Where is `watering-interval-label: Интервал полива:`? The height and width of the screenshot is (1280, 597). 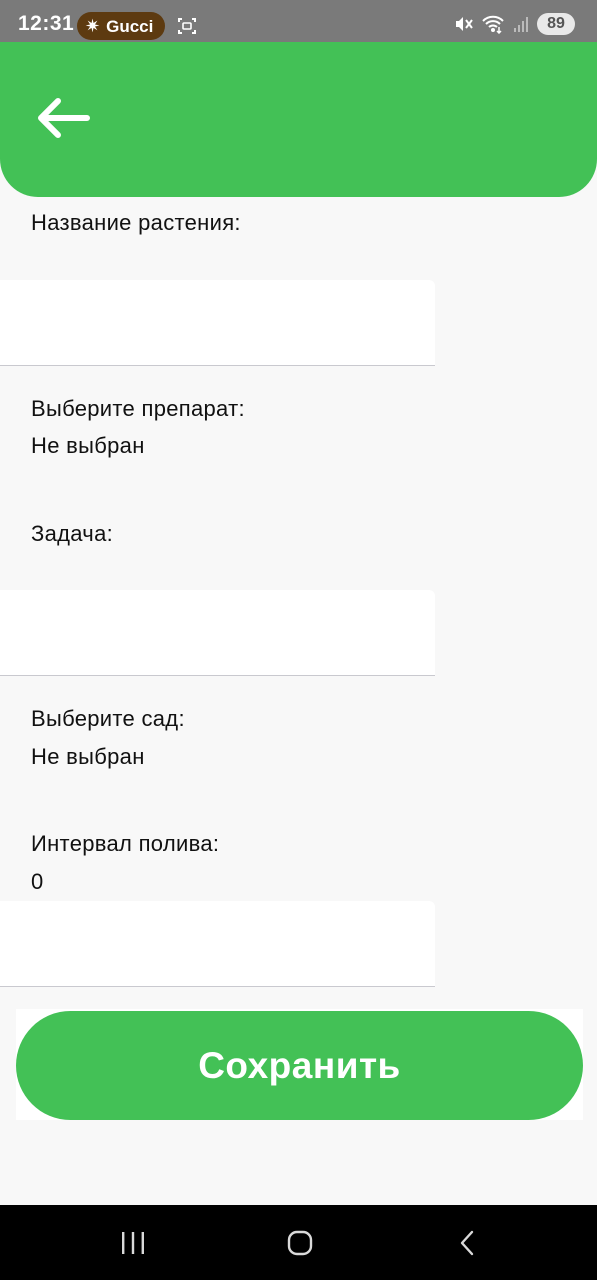 watering-interval-label: Интервал полива: is located at coordinates (125, 843).